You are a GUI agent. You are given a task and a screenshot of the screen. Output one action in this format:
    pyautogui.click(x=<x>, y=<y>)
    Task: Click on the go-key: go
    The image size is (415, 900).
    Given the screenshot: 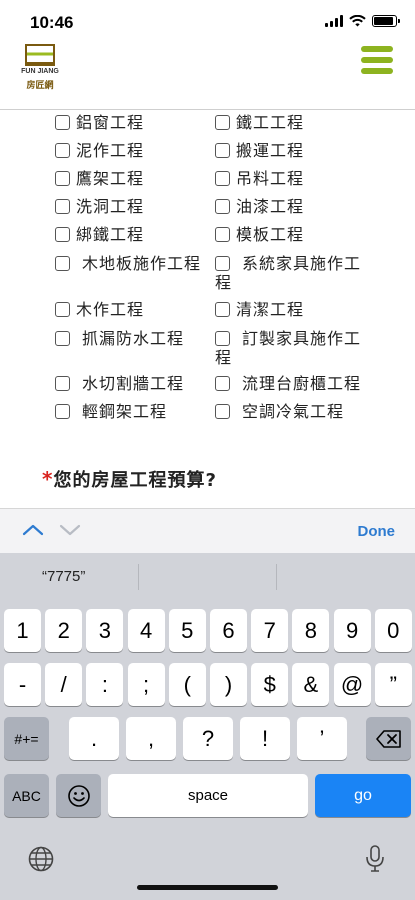 What is the action you would take?
    pyautogui.click(x=363, y=795)
    